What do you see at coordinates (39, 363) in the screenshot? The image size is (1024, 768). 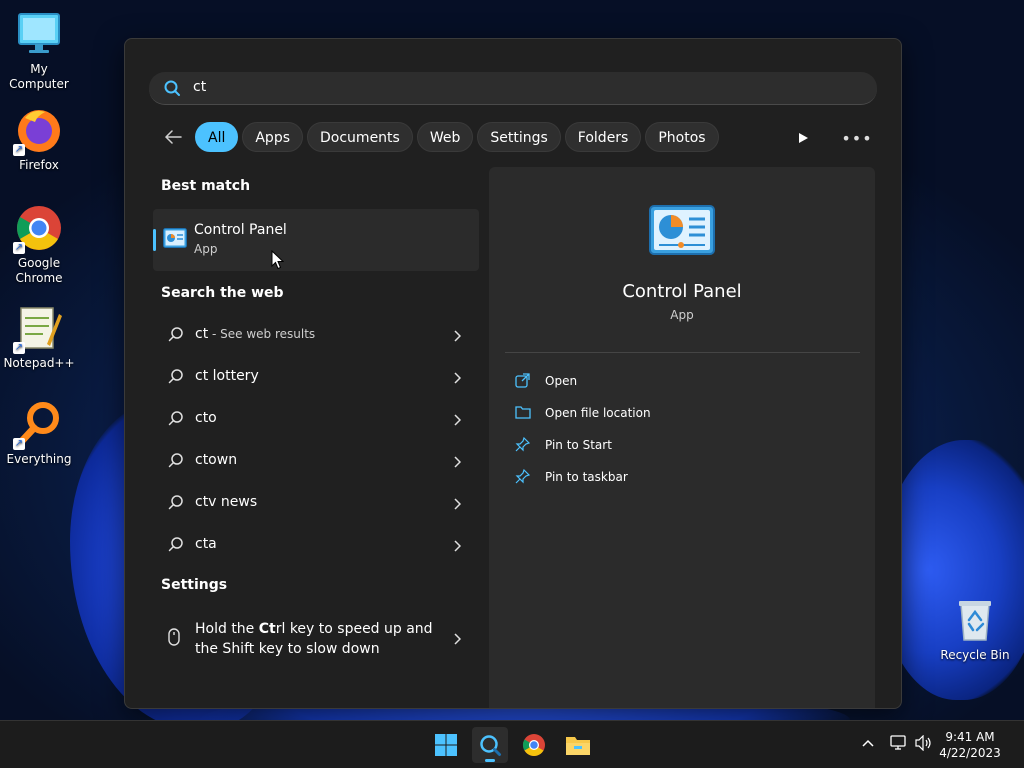 I see `desktop-icon-label: Notepad++` at bounding box center [39, 363].